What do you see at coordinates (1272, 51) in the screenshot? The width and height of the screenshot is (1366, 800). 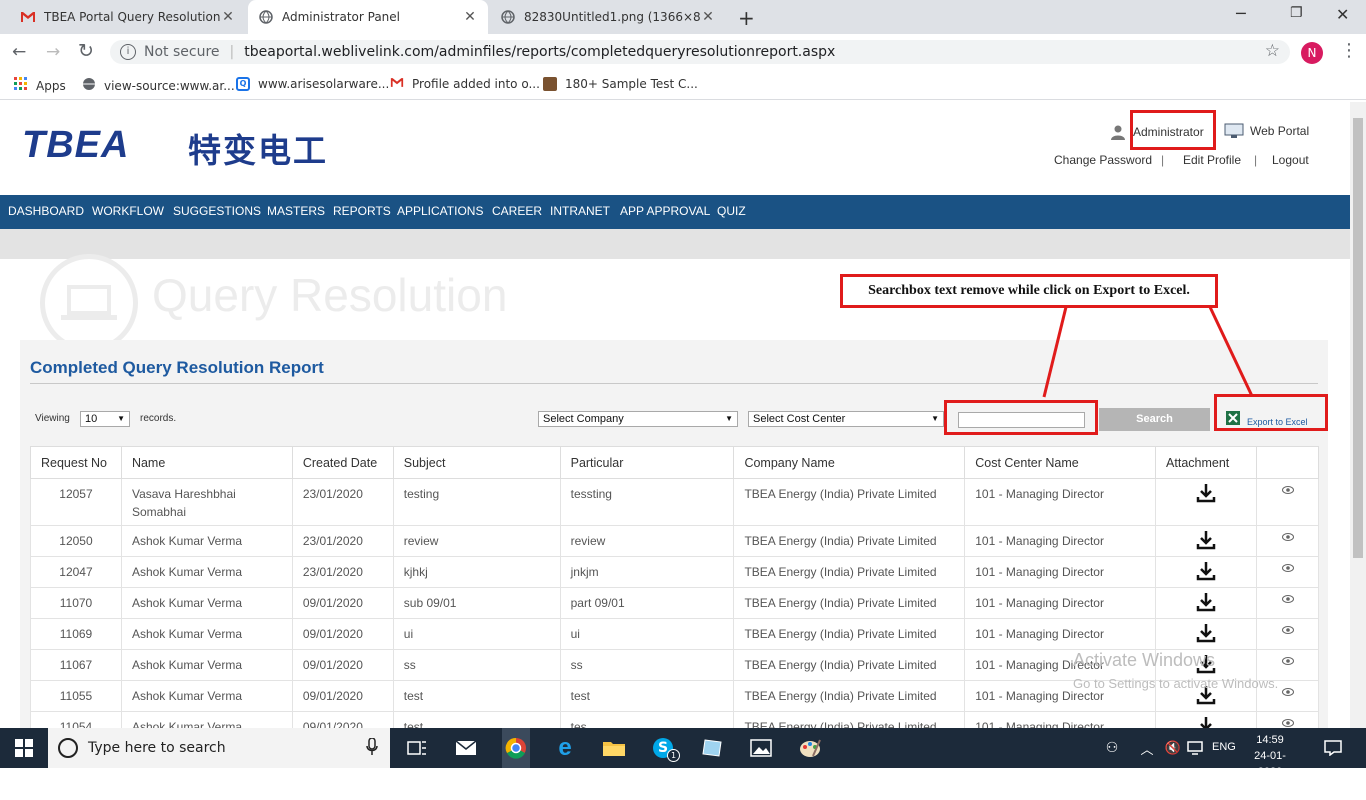 I see `star-icon: ☆` at bounding box center [1272, 51].